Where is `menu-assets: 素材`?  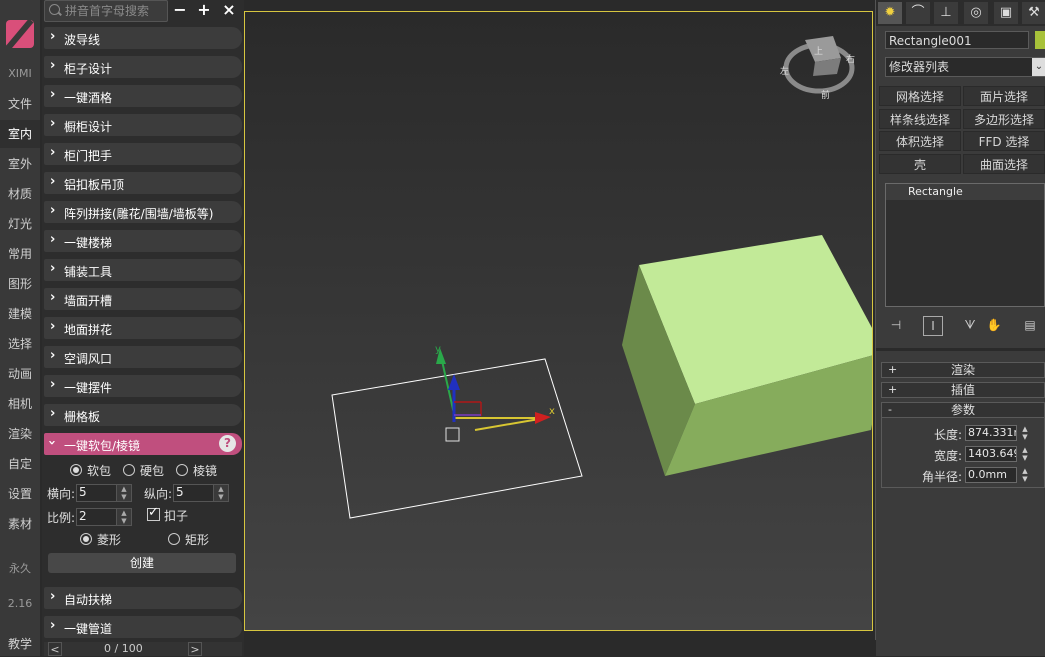
menu-assets: 素材 is located at coordinates (20, 523).